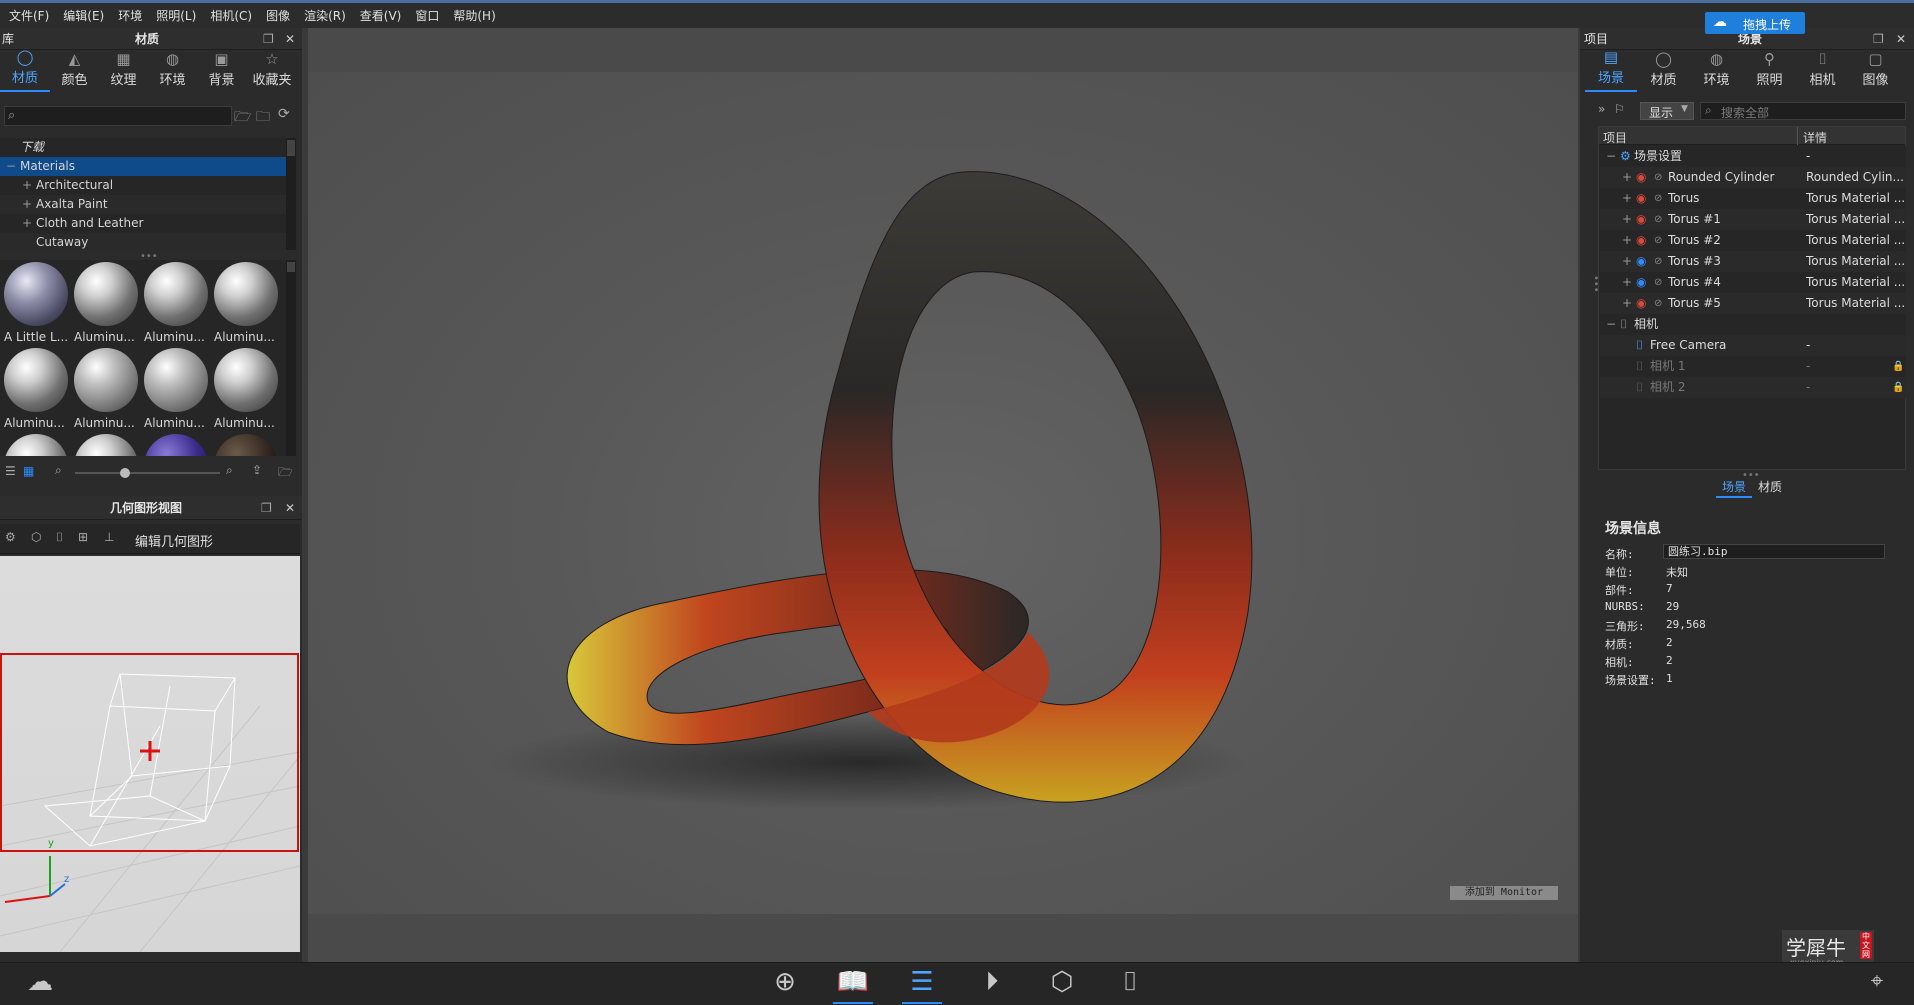 The width and height of the screenshot is (1914, 1005). What do you see at coordinates (147, 473) in the screenshot?
I see `thumb-size-slider` at bounding box center [147, 473].